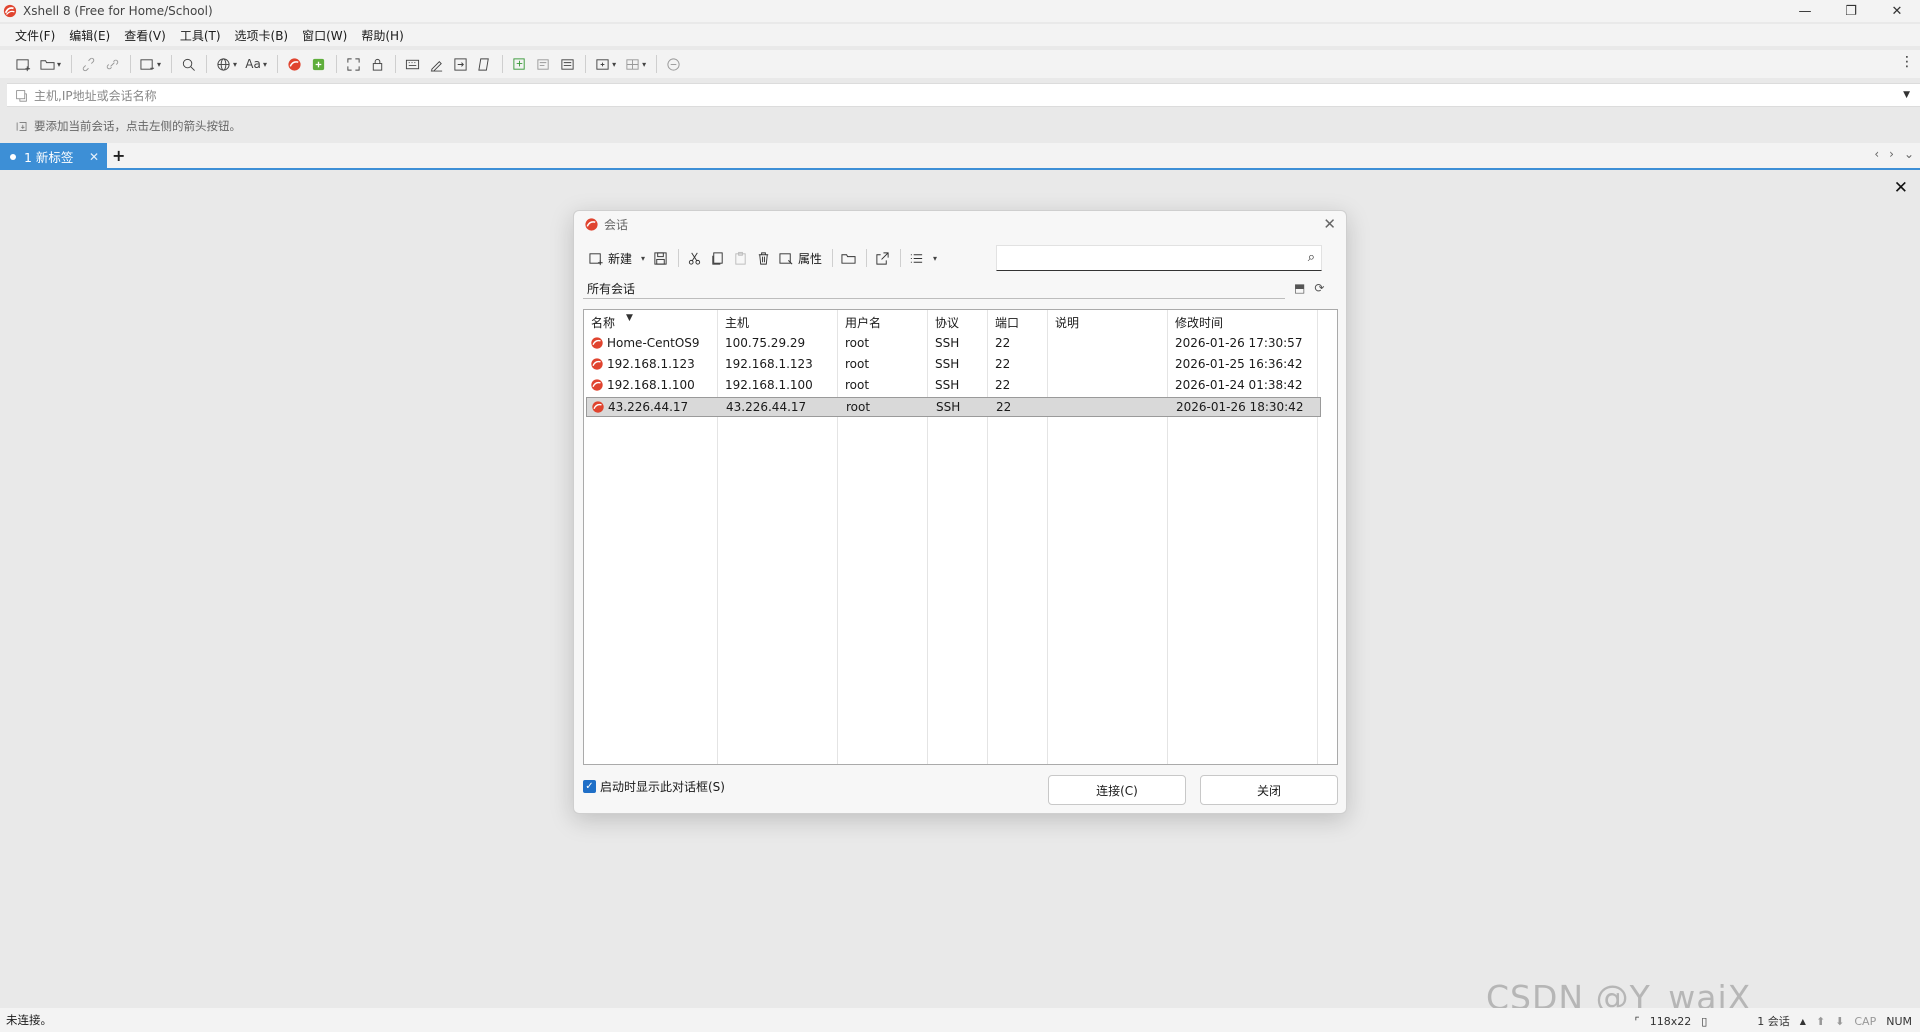 Image resolution: width=1920 pixels, height=1032 pixels. I want to click on script-icon, so click(436, 64).